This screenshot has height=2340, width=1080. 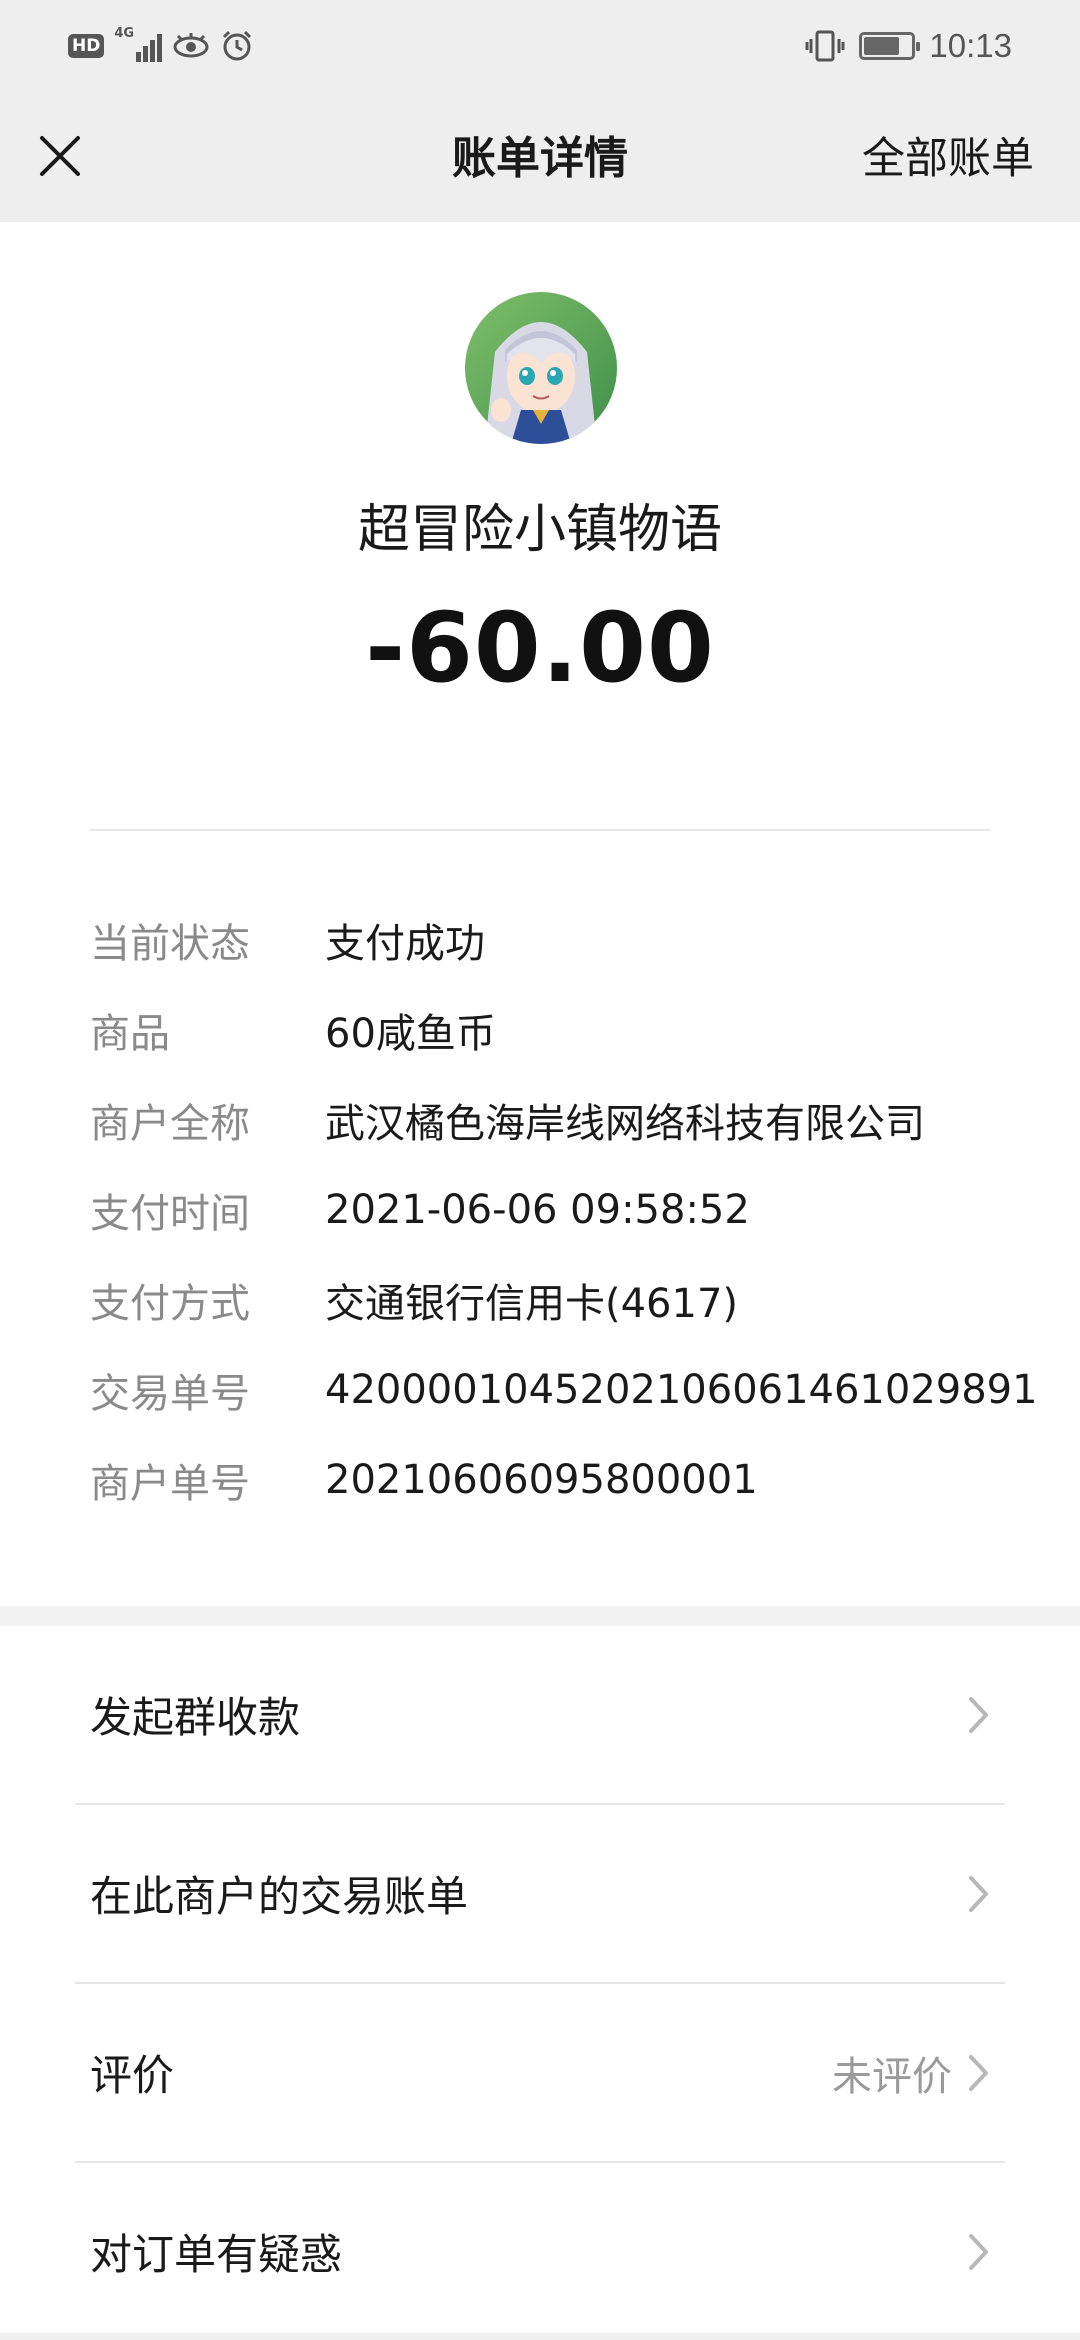 What do you see at coordinates (570, 940) in the screenshot?
I see `detail-row-status: 当前状态 支付成功` at bounding box center [570, 940].